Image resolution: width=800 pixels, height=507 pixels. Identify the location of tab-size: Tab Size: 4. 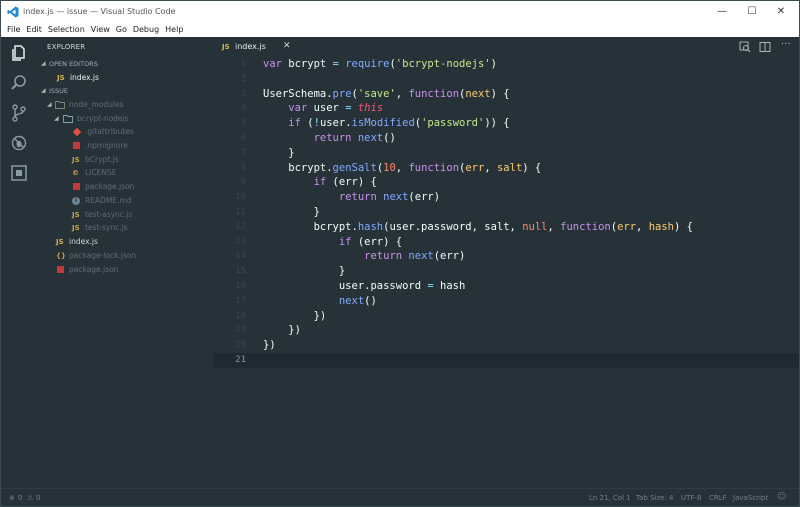
(654, 498).